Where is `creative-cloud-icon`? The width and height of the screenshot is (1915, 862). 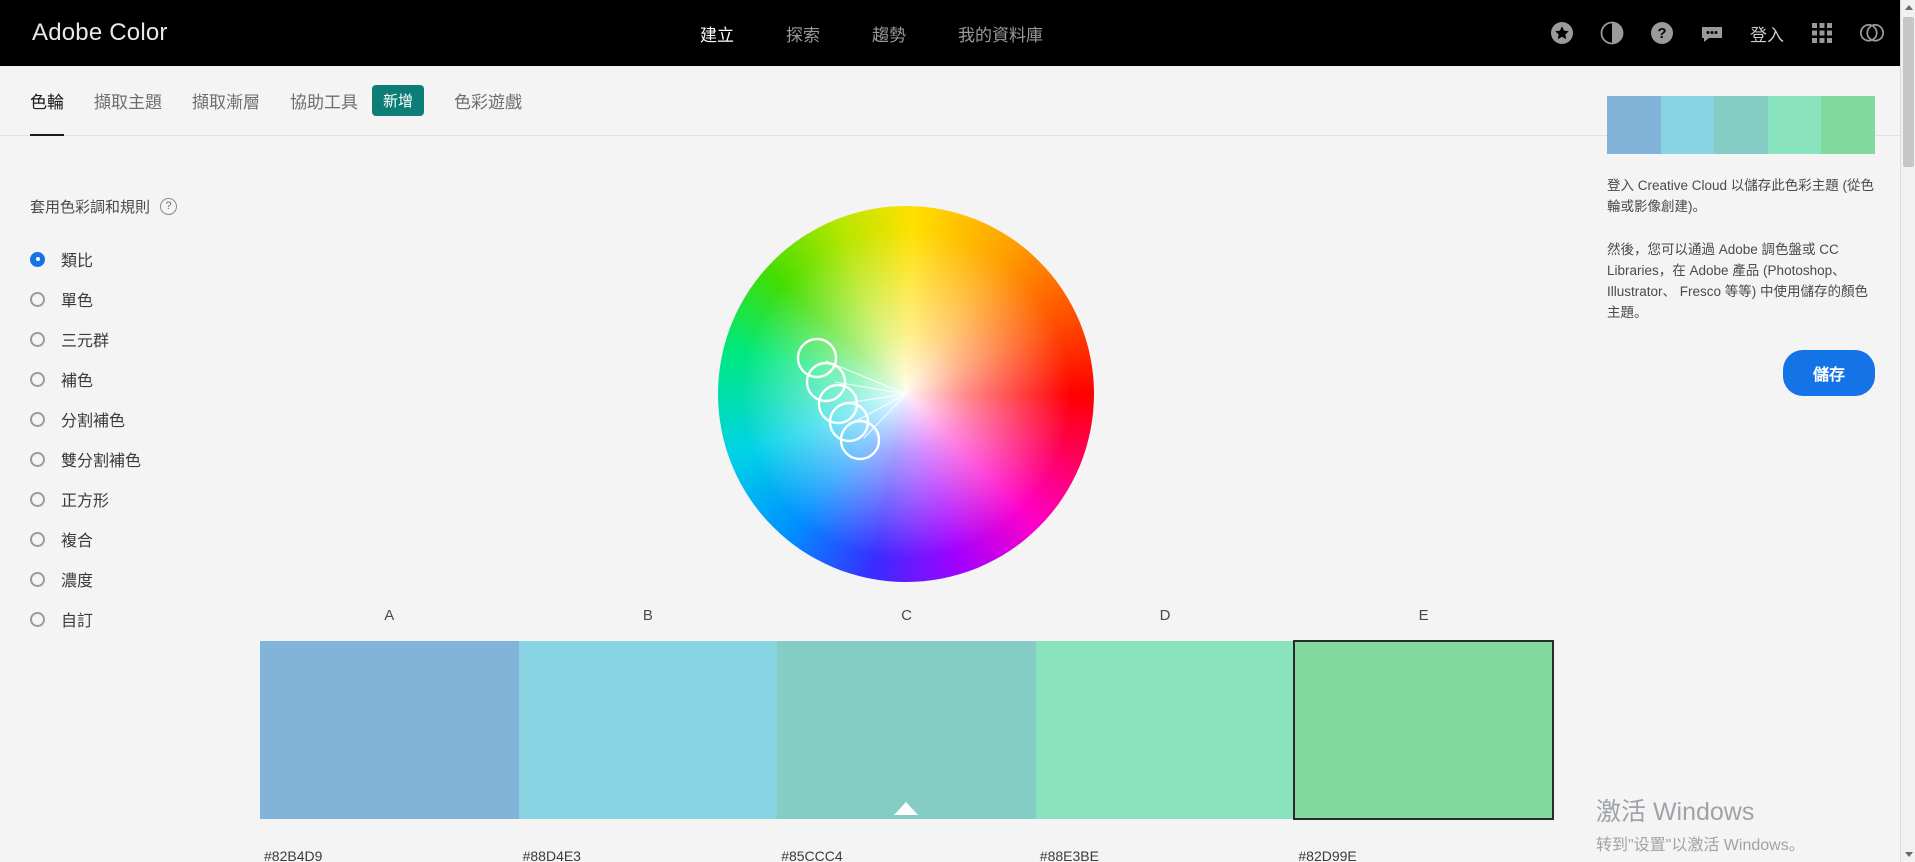 creative-cloud-icon is located at coordinates (1872, 33).